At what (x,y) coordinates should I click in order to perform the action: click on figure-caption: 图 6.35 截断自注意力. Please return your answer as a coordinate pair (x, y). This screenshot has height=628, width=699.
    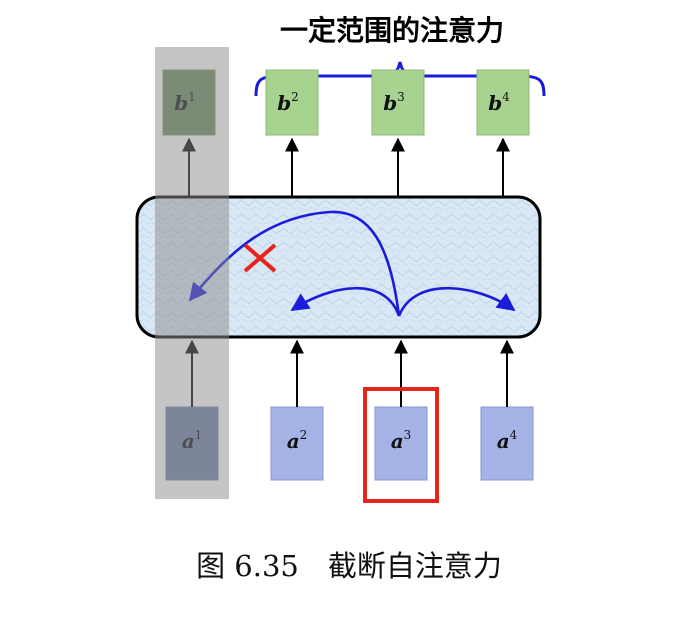
    Looking at the image, I should click on (349, 566).